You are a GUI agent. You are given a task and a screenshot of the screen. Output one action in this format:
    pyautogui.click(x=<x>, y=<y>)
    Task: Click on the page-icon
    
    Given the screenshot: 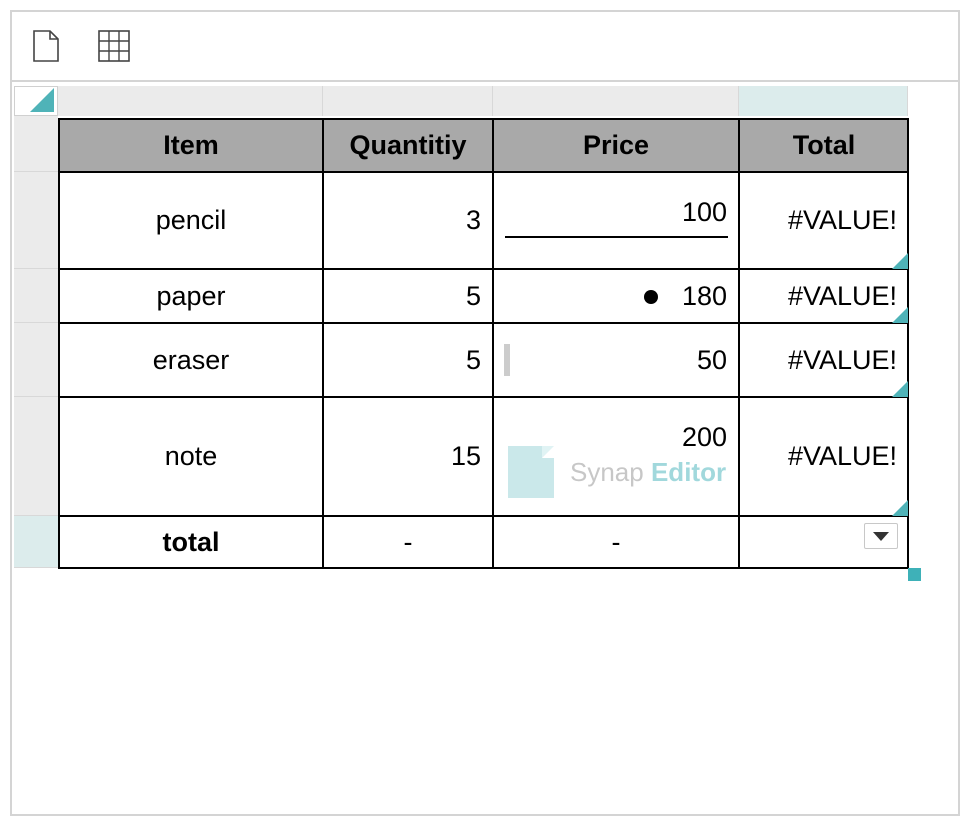 What is the action you would take?
    pyautogui.click(x=46, y=46)
    